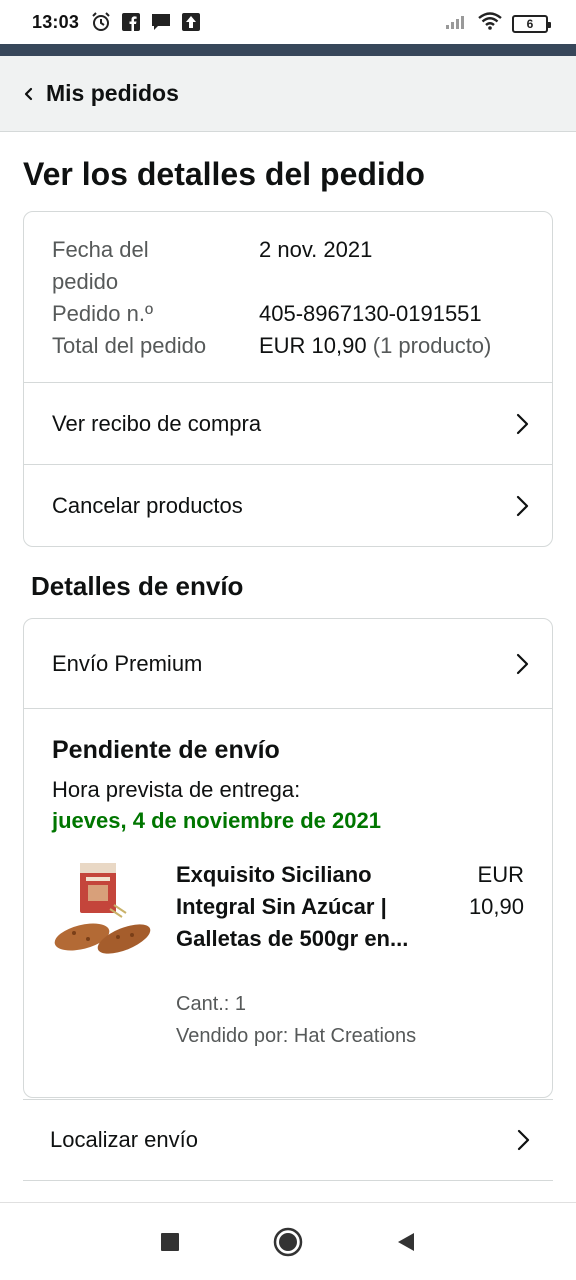  I want to click on order-total-row: Total del pedido EUR 10,90 (1 producto), so click(302, 346).